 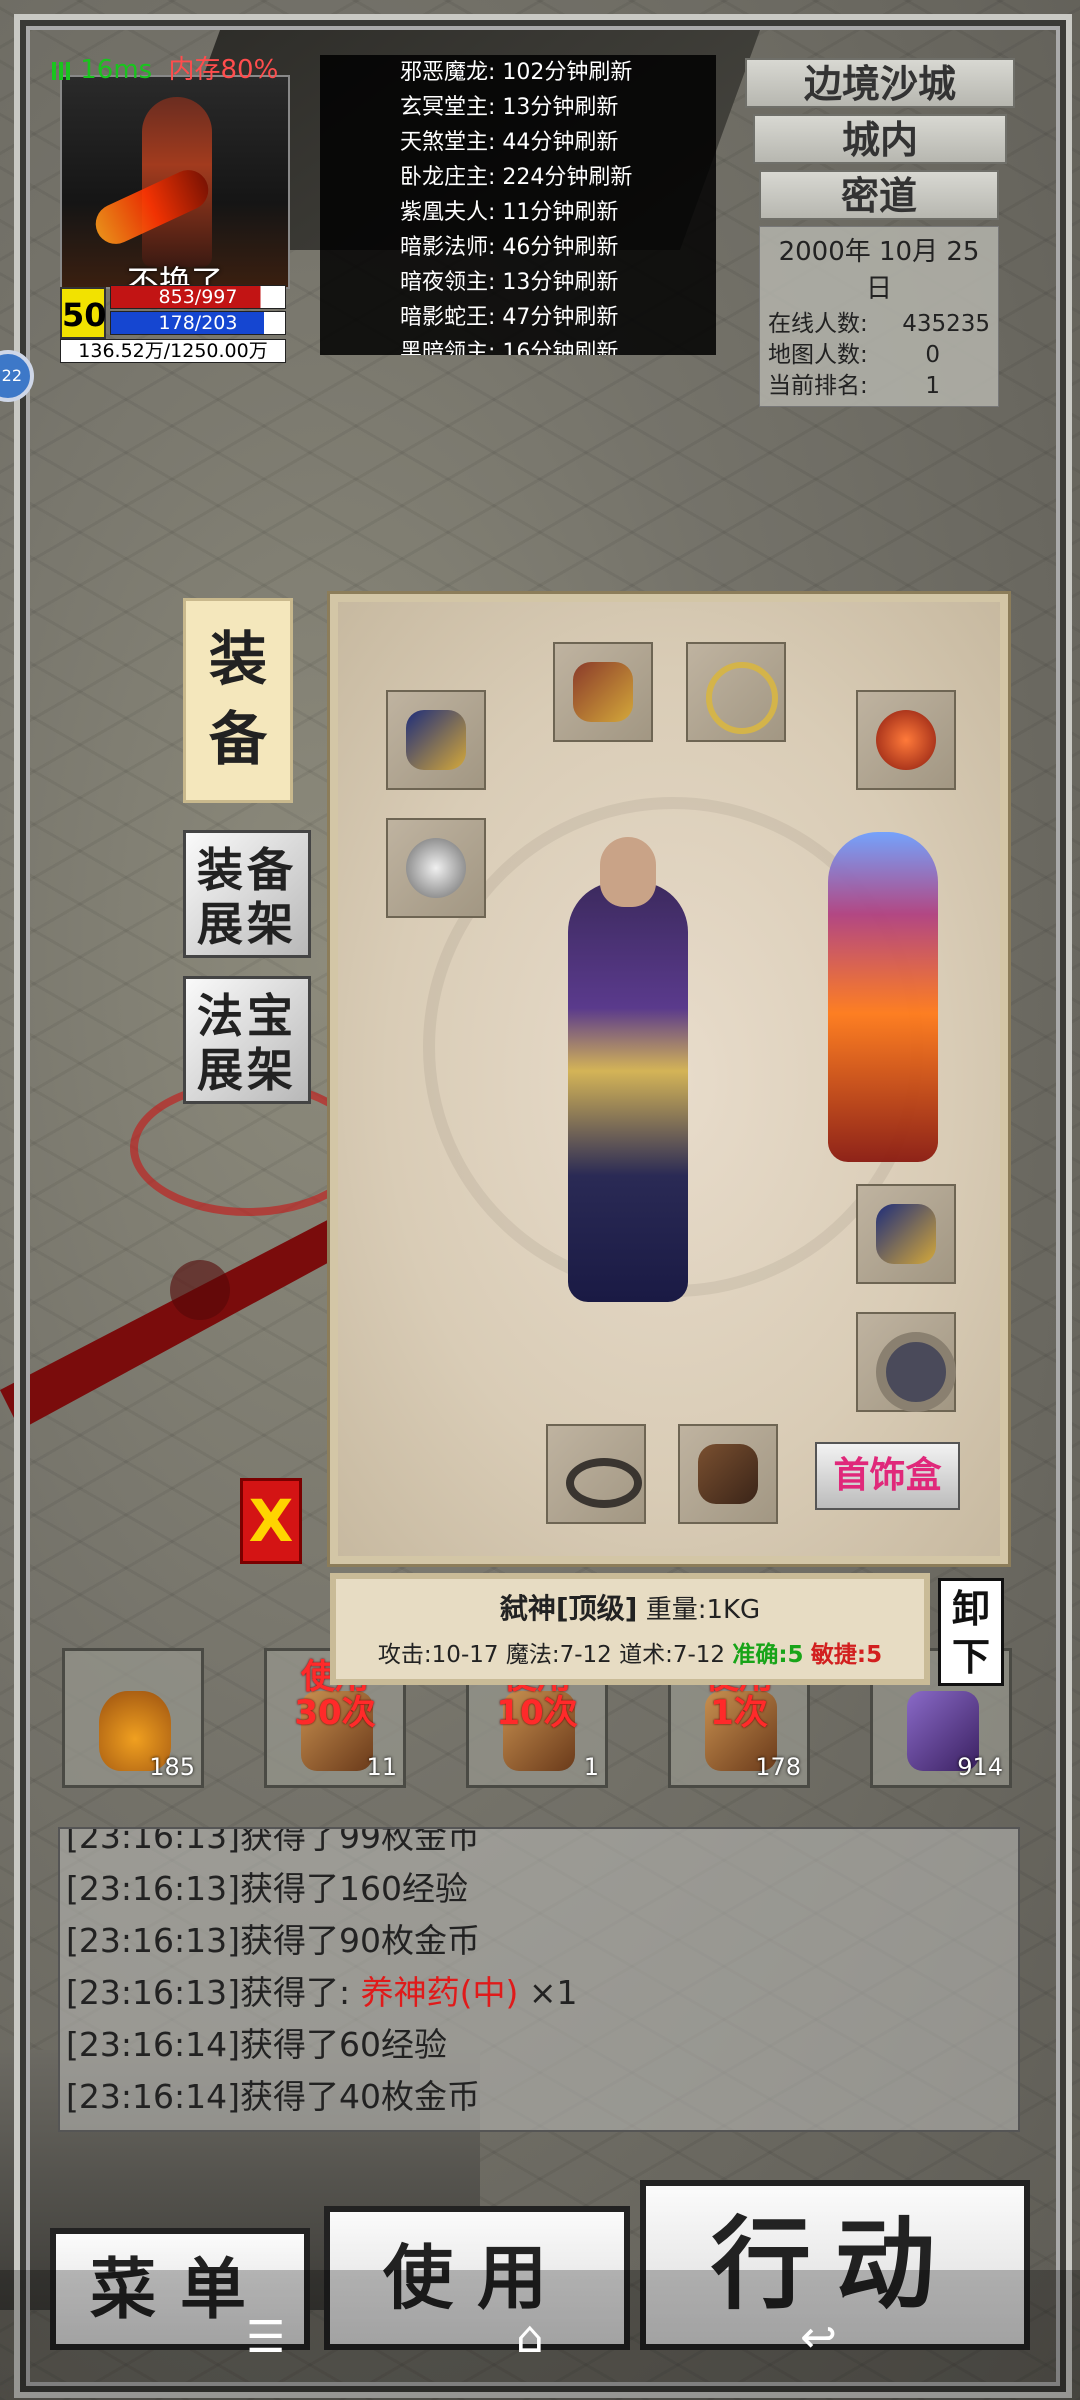 I want to click on helmet-icon, so click(x=603, y=692).